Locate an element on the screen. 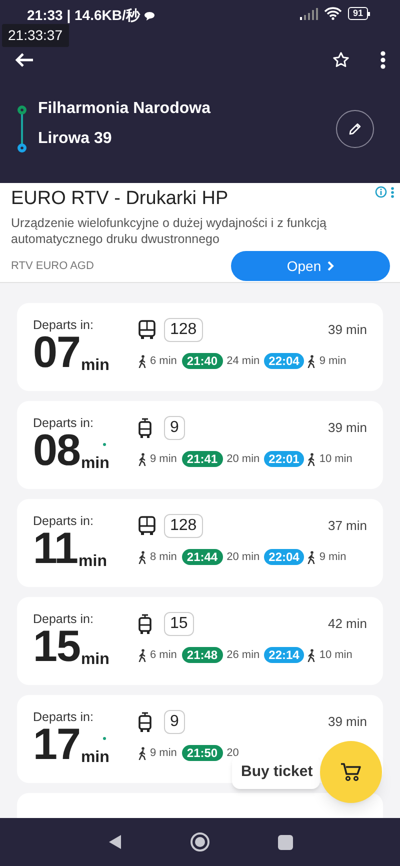  back-nav-icon is located at coordinates (115, 842).